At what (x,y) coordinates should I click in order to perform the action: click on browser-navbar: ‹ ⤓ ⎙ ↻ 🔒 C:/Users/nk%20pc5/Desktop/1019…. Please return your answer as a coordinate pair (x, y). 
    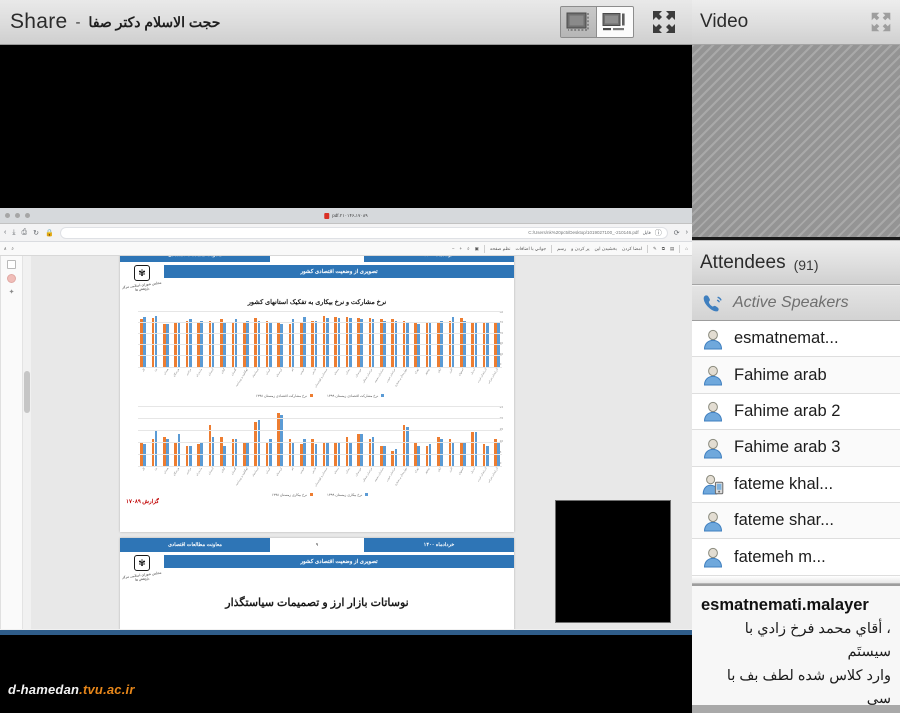
    Looking at the image, I should click on (346, 233).